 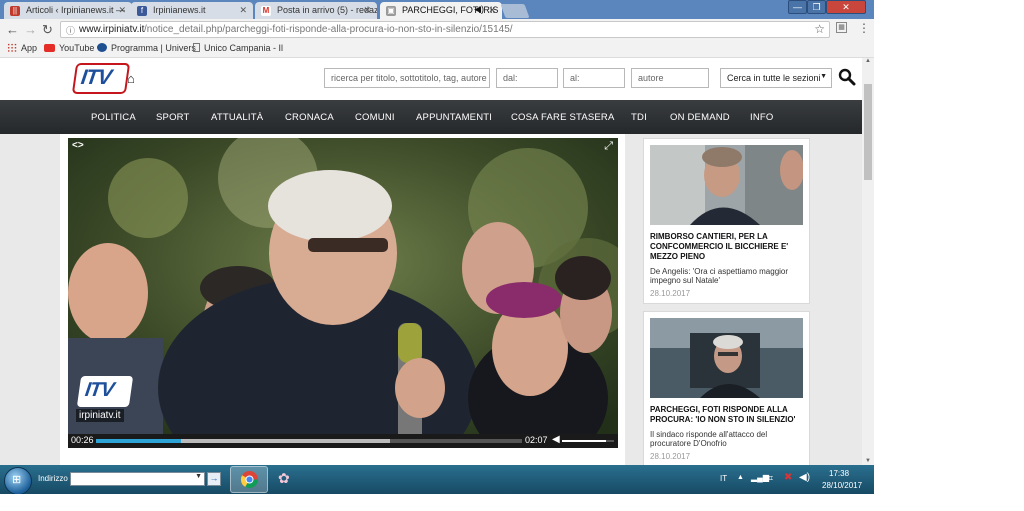 I want to click on gmail-favicon-icon: M, so click(x=266, y=11).